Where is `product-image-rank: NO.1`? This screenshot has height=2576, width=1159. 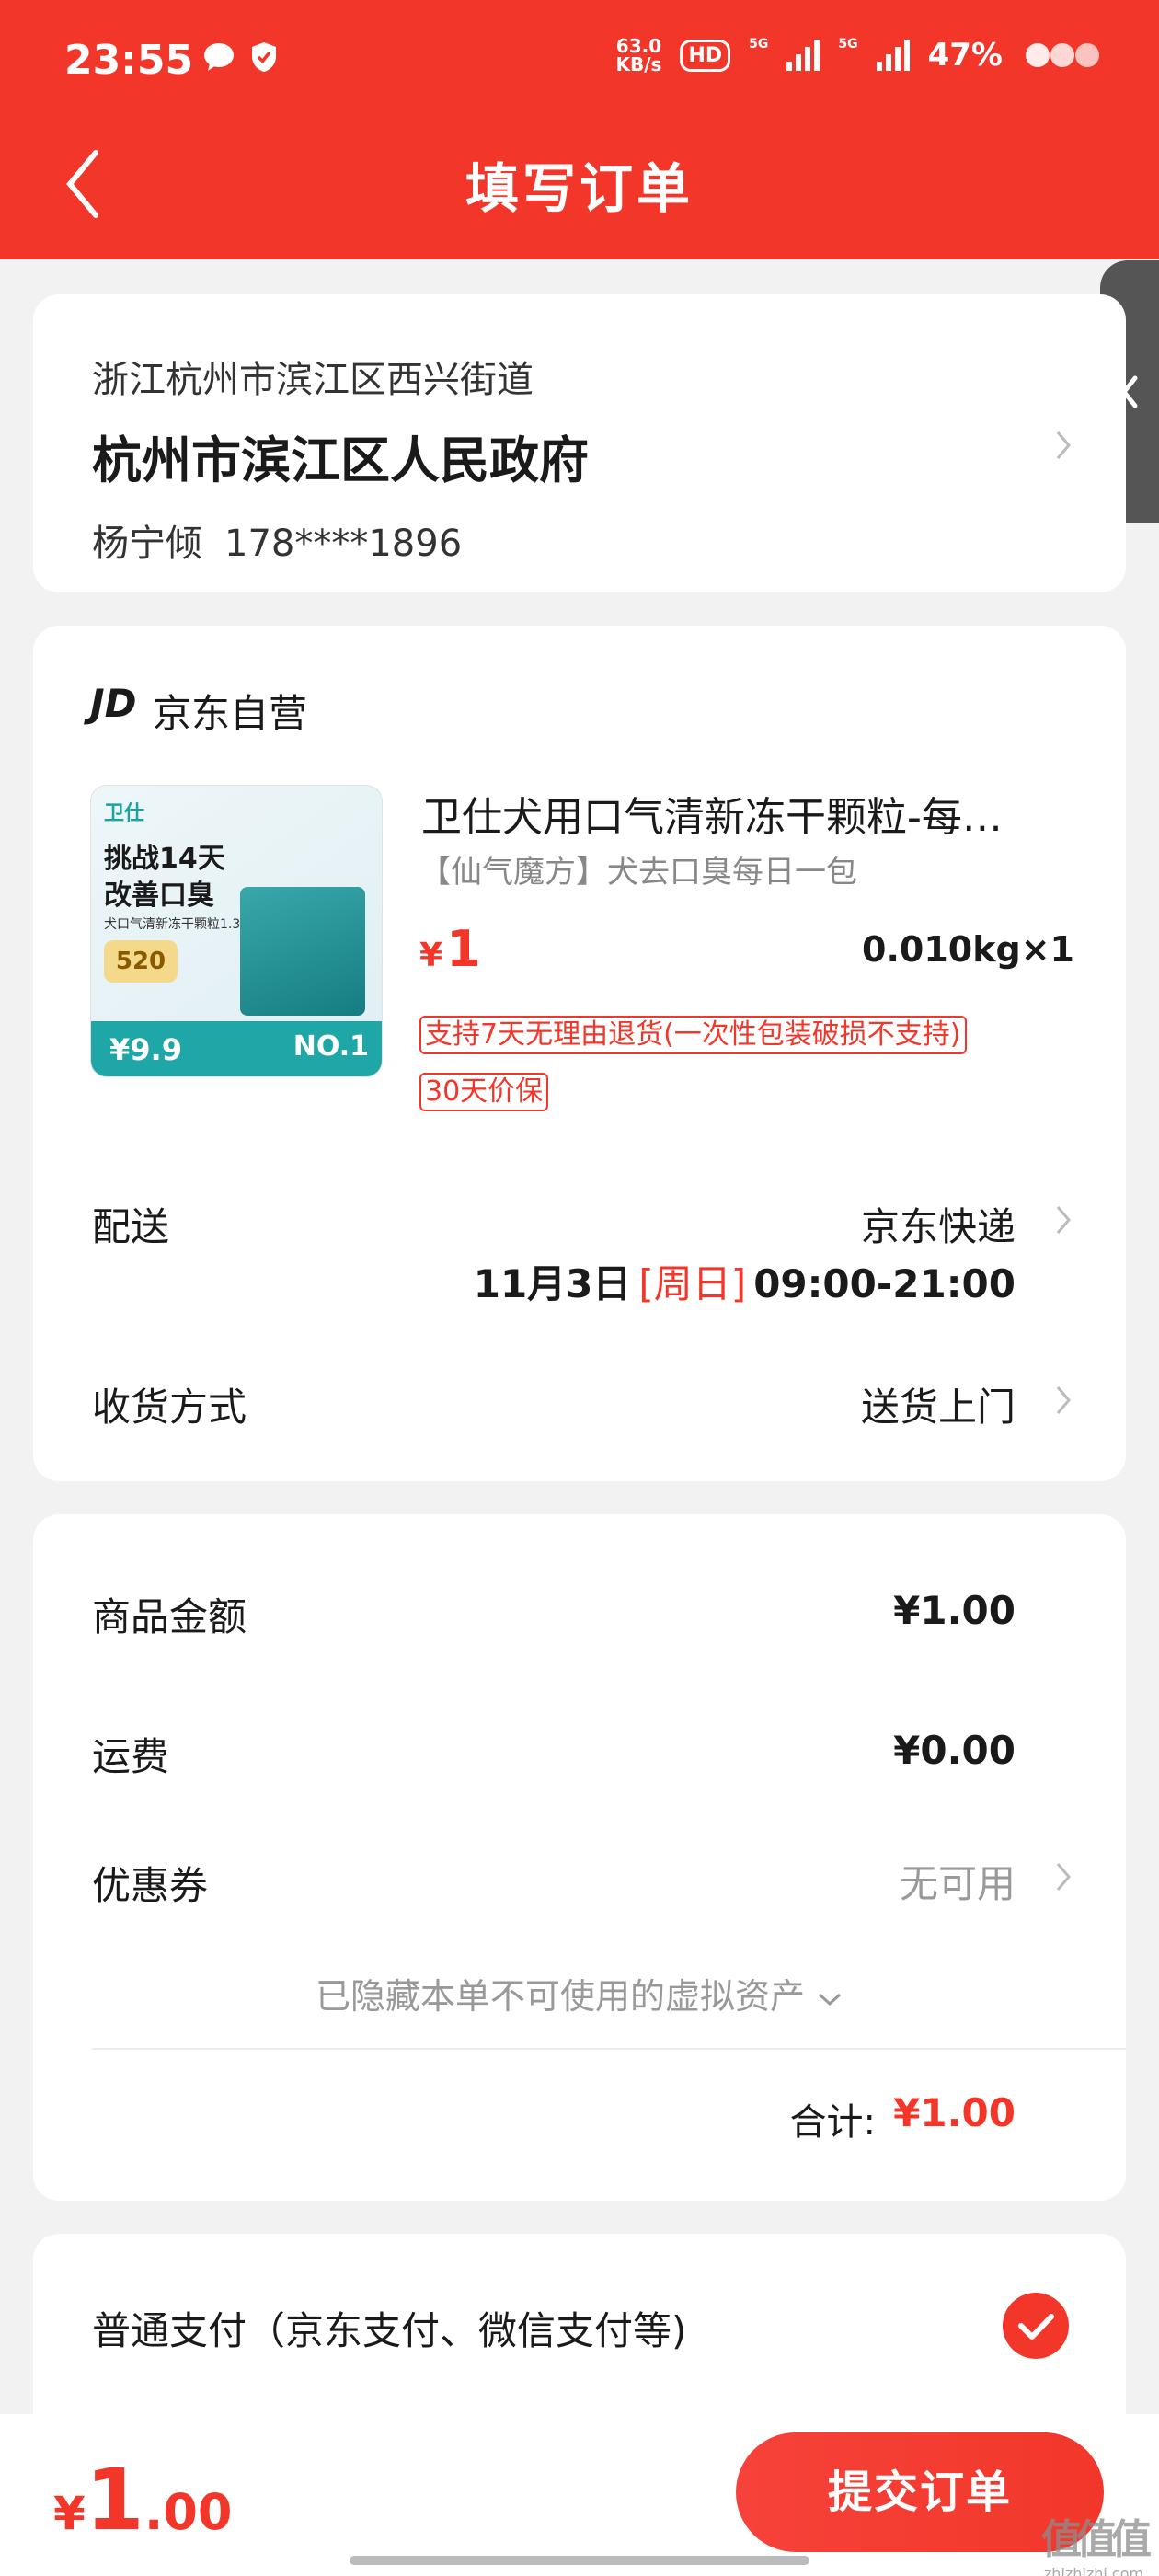
product-image-rank: NO.1 is located at coordinates (331, 1046).